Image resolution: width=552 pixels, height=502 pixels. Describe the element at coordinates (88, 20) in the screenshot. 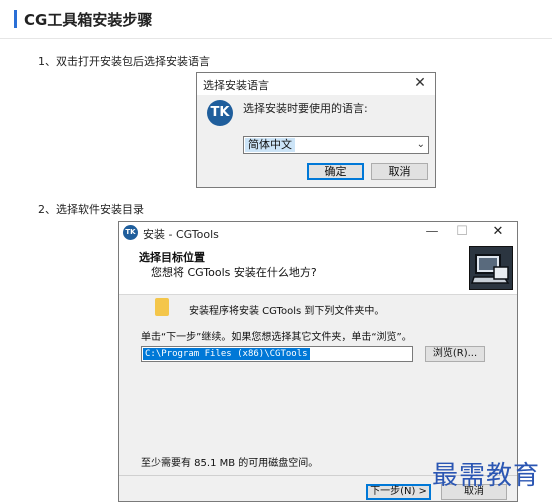

I see `page-title: CG工具箱安装步骤` at that location.